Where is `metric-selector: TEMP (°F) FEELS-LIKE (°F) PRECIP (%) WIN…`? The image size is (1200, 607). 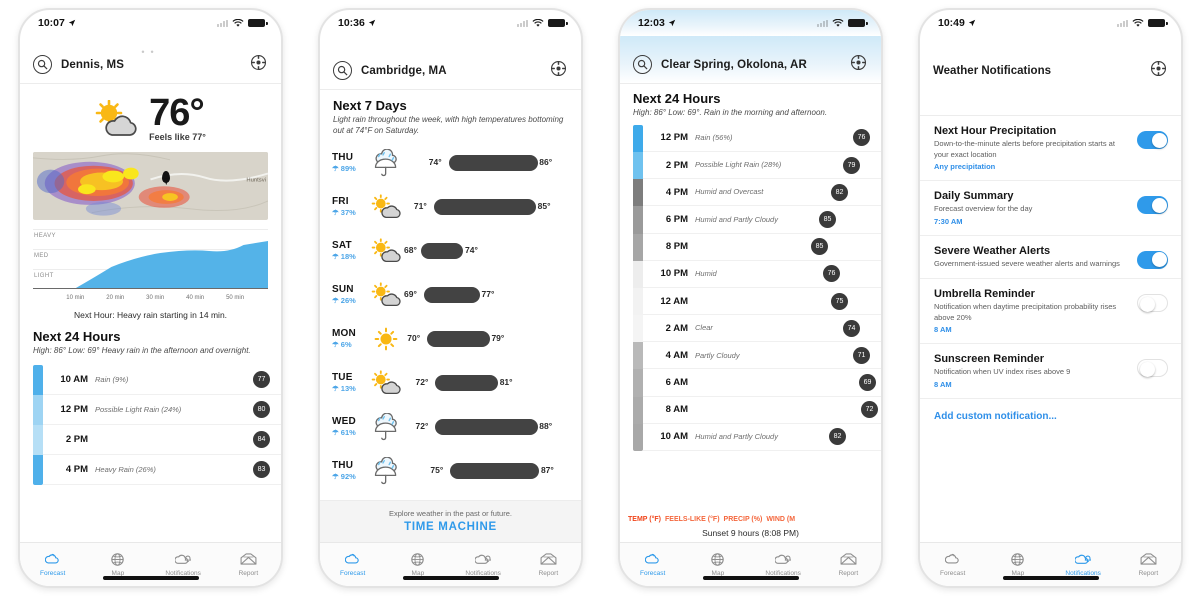
metric-selector: TEMP (°F) FEELS-LIKE (°F) PRECIP (%) WIN… is located at coordinates (750, 519).